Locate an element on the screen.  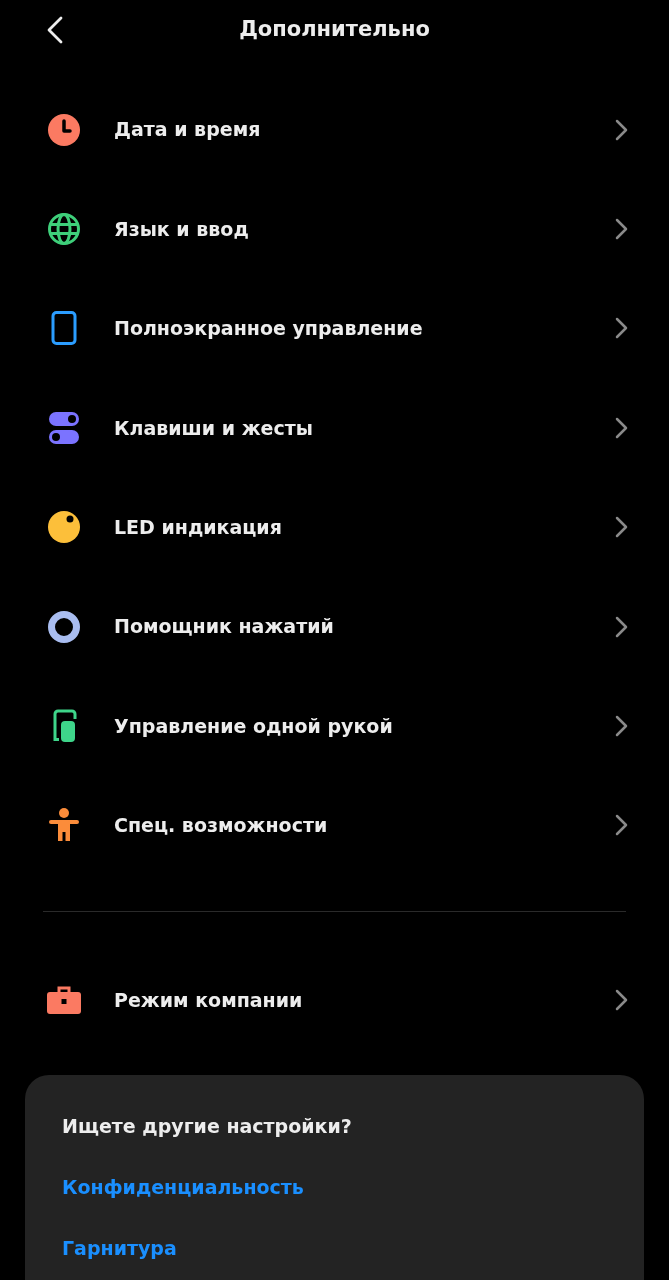
page-title: Дополнительно is located at coordinates (334, 30).